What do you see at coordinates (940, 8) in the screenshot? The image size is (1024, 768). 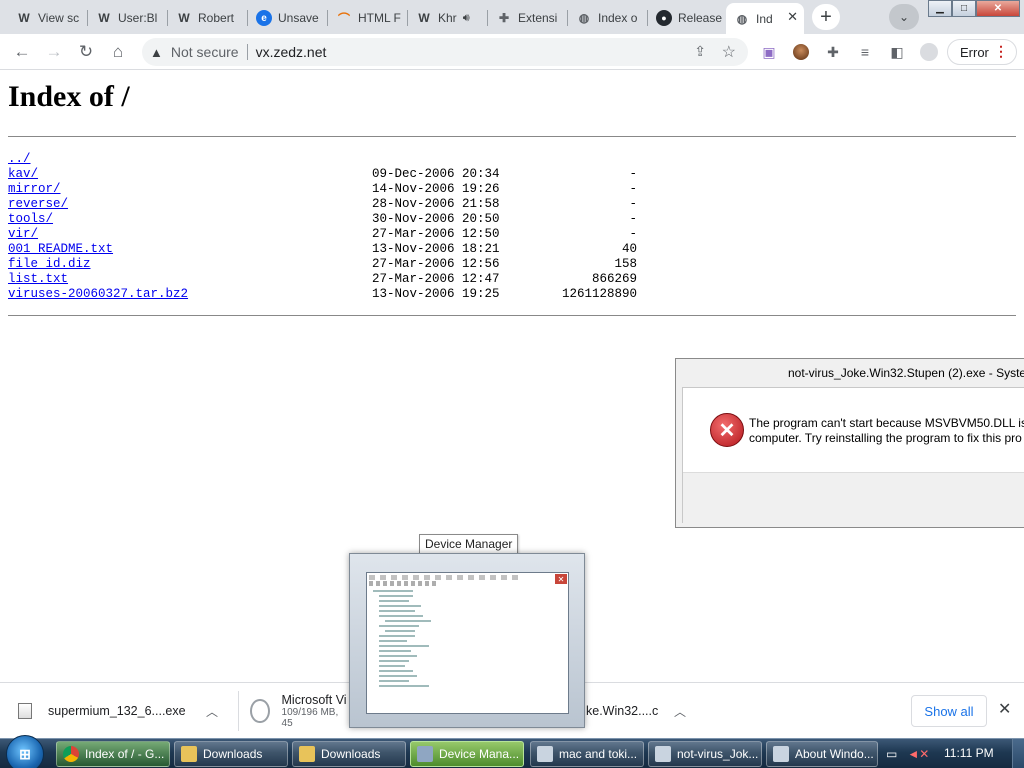 I see `minimize-button: ▁` at bounding box center [940, 8].